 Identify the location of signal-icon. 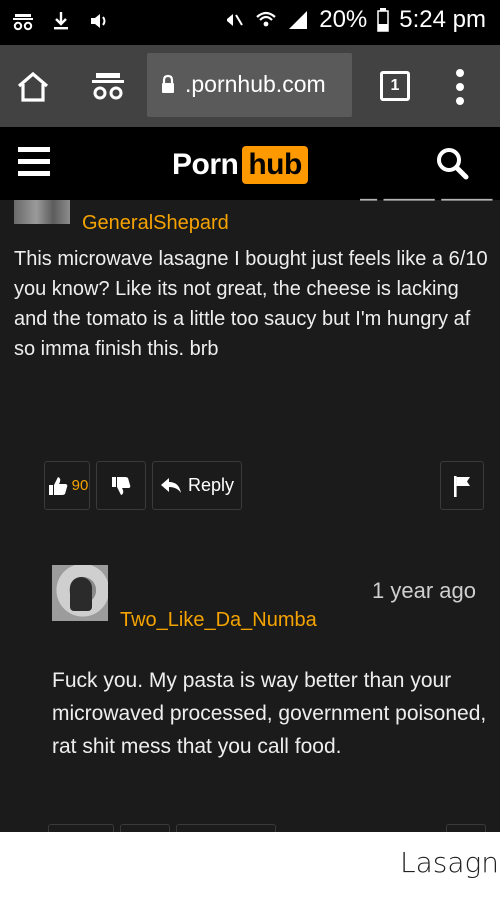
(298, 20).